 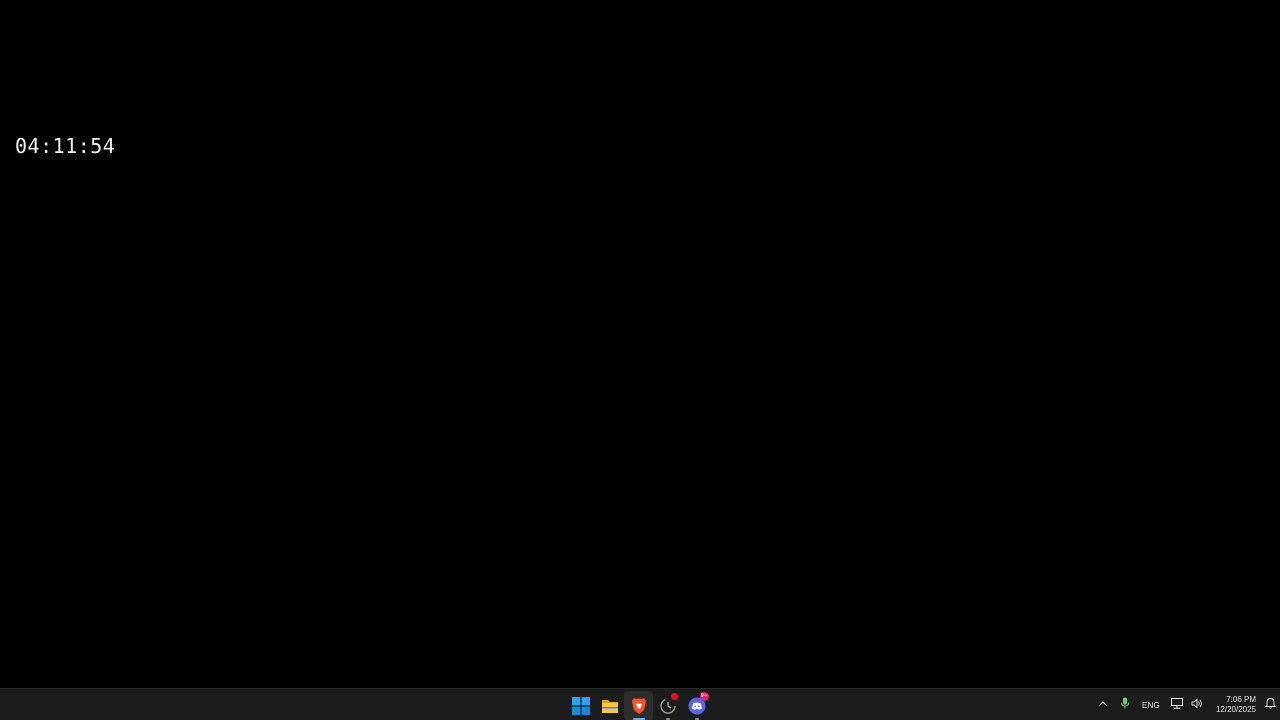 I want to click on network-button, so click(x=1177, y=704).